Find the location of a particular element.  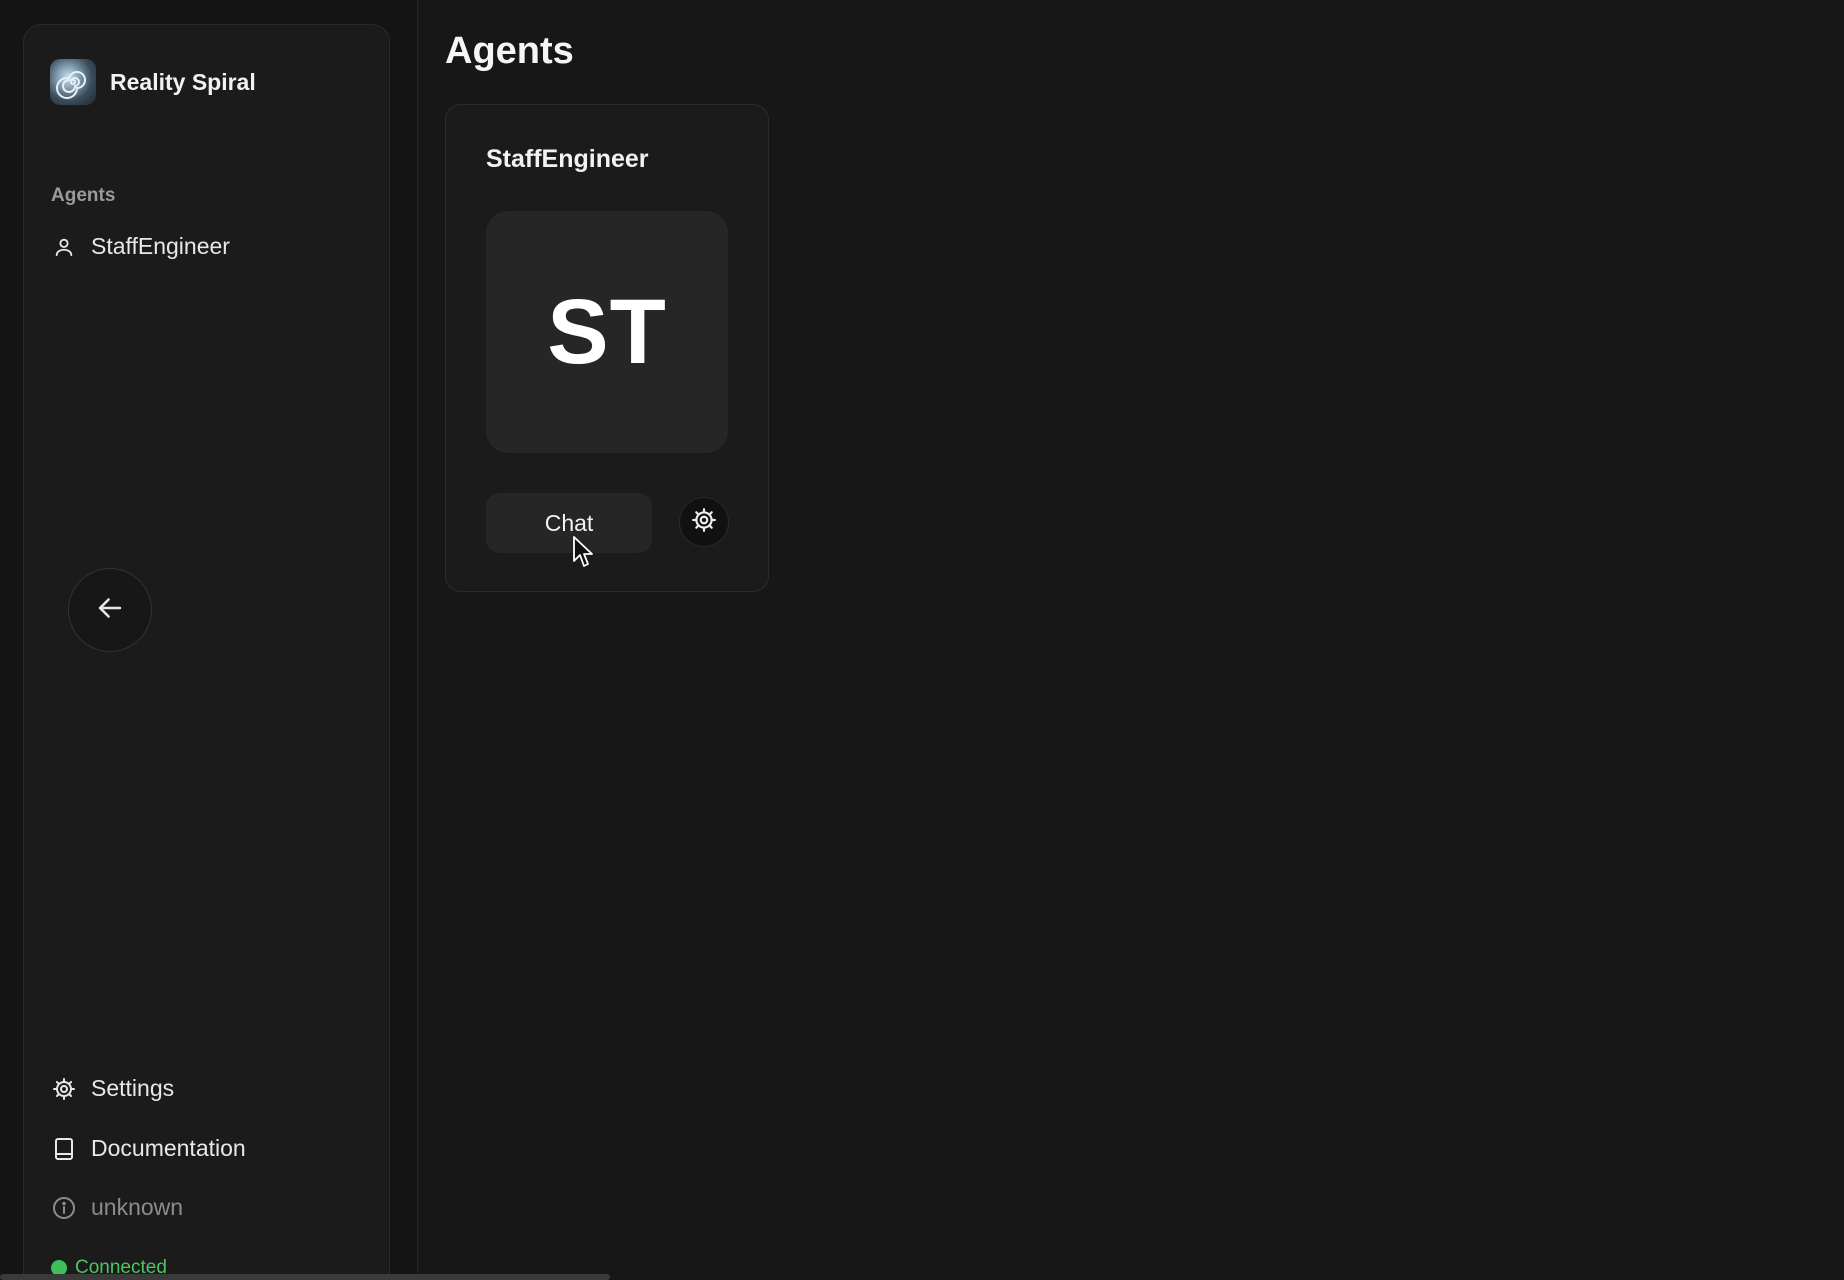

collapse-sidebar-button is located at coordinates (110, 610).